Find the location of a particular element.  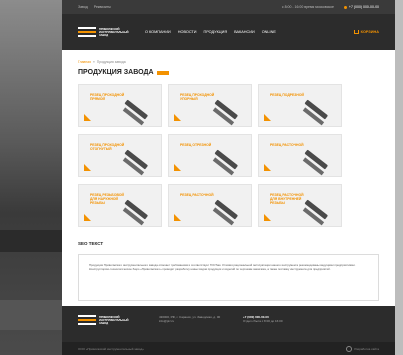

product-card: РЕЗЕЦ РЕЗЬБОВОЙ ДЛЯ НАРУЖНОЙ РЕЗЬБЫ is located at coordinates (120, 205).